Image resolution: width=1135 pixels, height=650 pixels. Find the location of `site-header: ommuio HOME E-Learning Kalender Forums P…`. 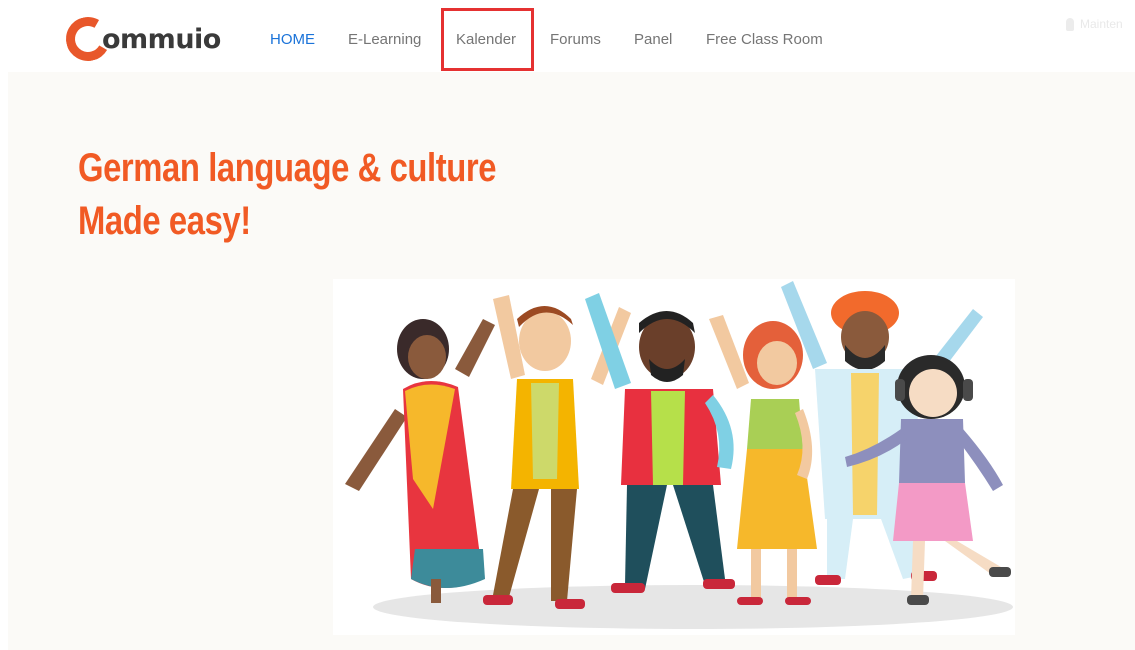

site-header: ommuio HOME E-Learning Kalender Forums P… is located at coordinates (567, 36).